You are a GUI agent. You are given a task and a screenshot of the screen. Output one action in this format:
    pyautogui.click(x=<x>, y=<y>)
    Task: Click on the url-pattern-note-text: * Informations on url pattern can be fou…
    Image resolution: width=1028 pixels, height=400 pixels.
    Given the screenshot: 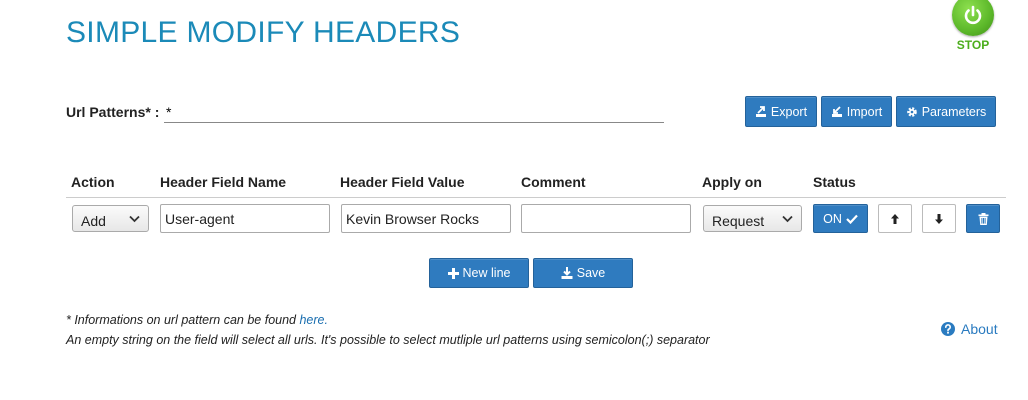 What is the action you would take?
    pyautogui.click(x=183, y=320)
    